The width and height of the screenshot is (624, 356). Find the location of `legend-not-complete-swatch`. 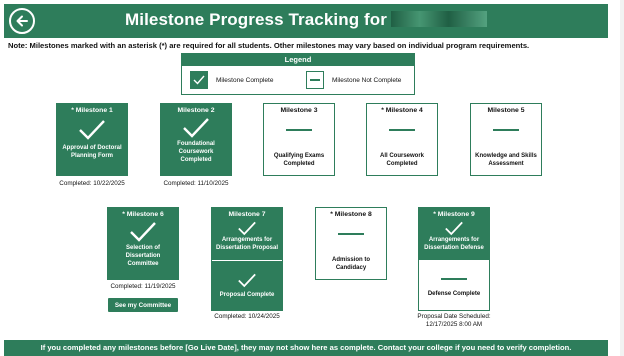

legend-not-complete-swatch is located at coordinates (315, 80).